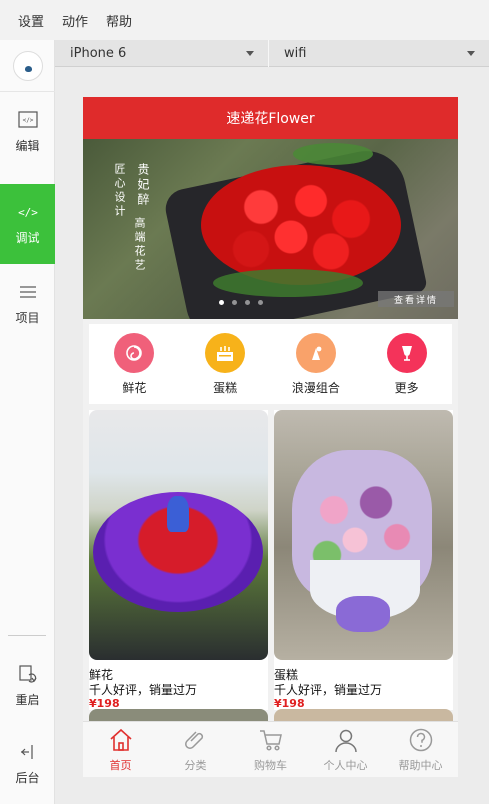 The height and width of the screenshot is (804, 489). Describe the element at coordinates (27, 699) in the screenshot. I see `sidebar-item-label: 重启` at that location.